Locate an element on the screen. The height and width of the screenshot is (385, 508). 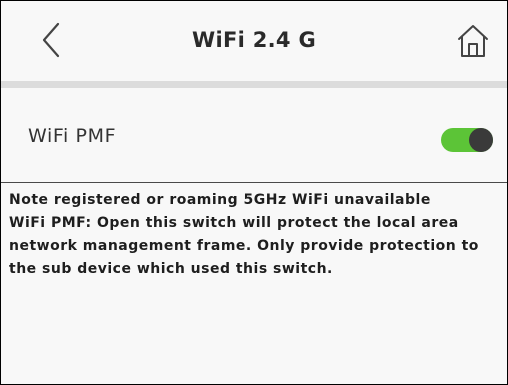
note-divider is located at coordinates (254, 182).